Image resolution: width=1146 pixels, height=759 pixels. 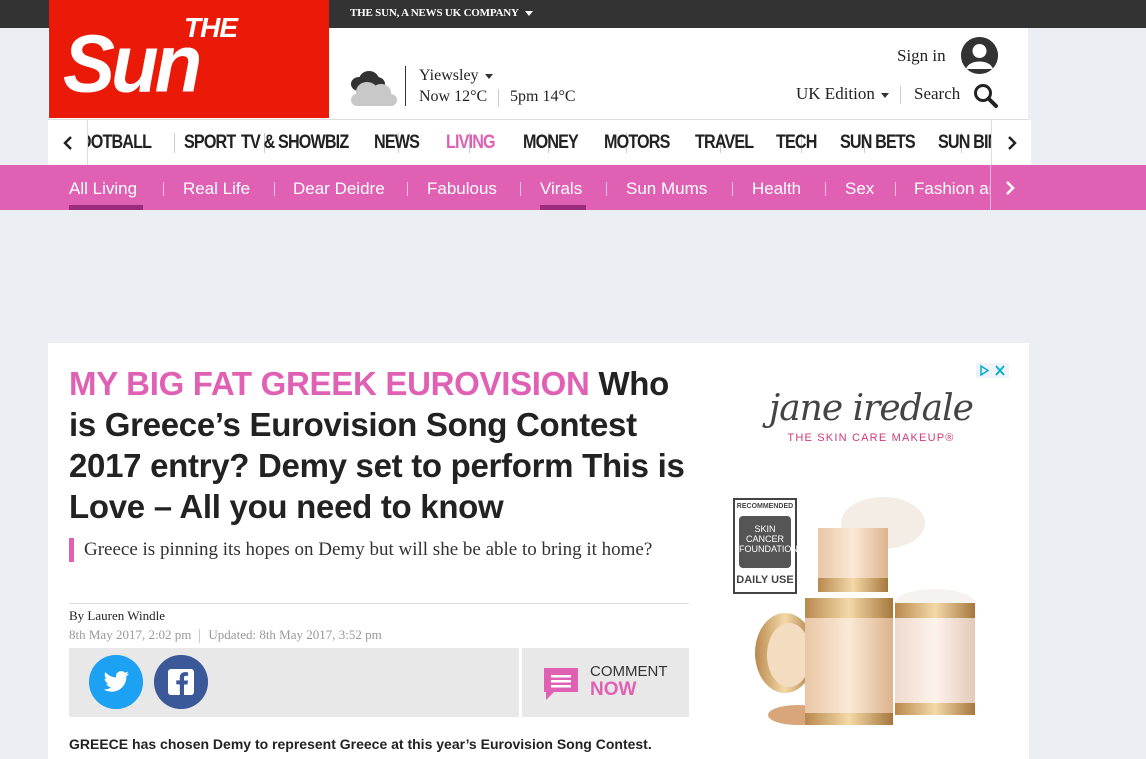 I want to click on facebook-share-icon, so click(x=181, y=682).